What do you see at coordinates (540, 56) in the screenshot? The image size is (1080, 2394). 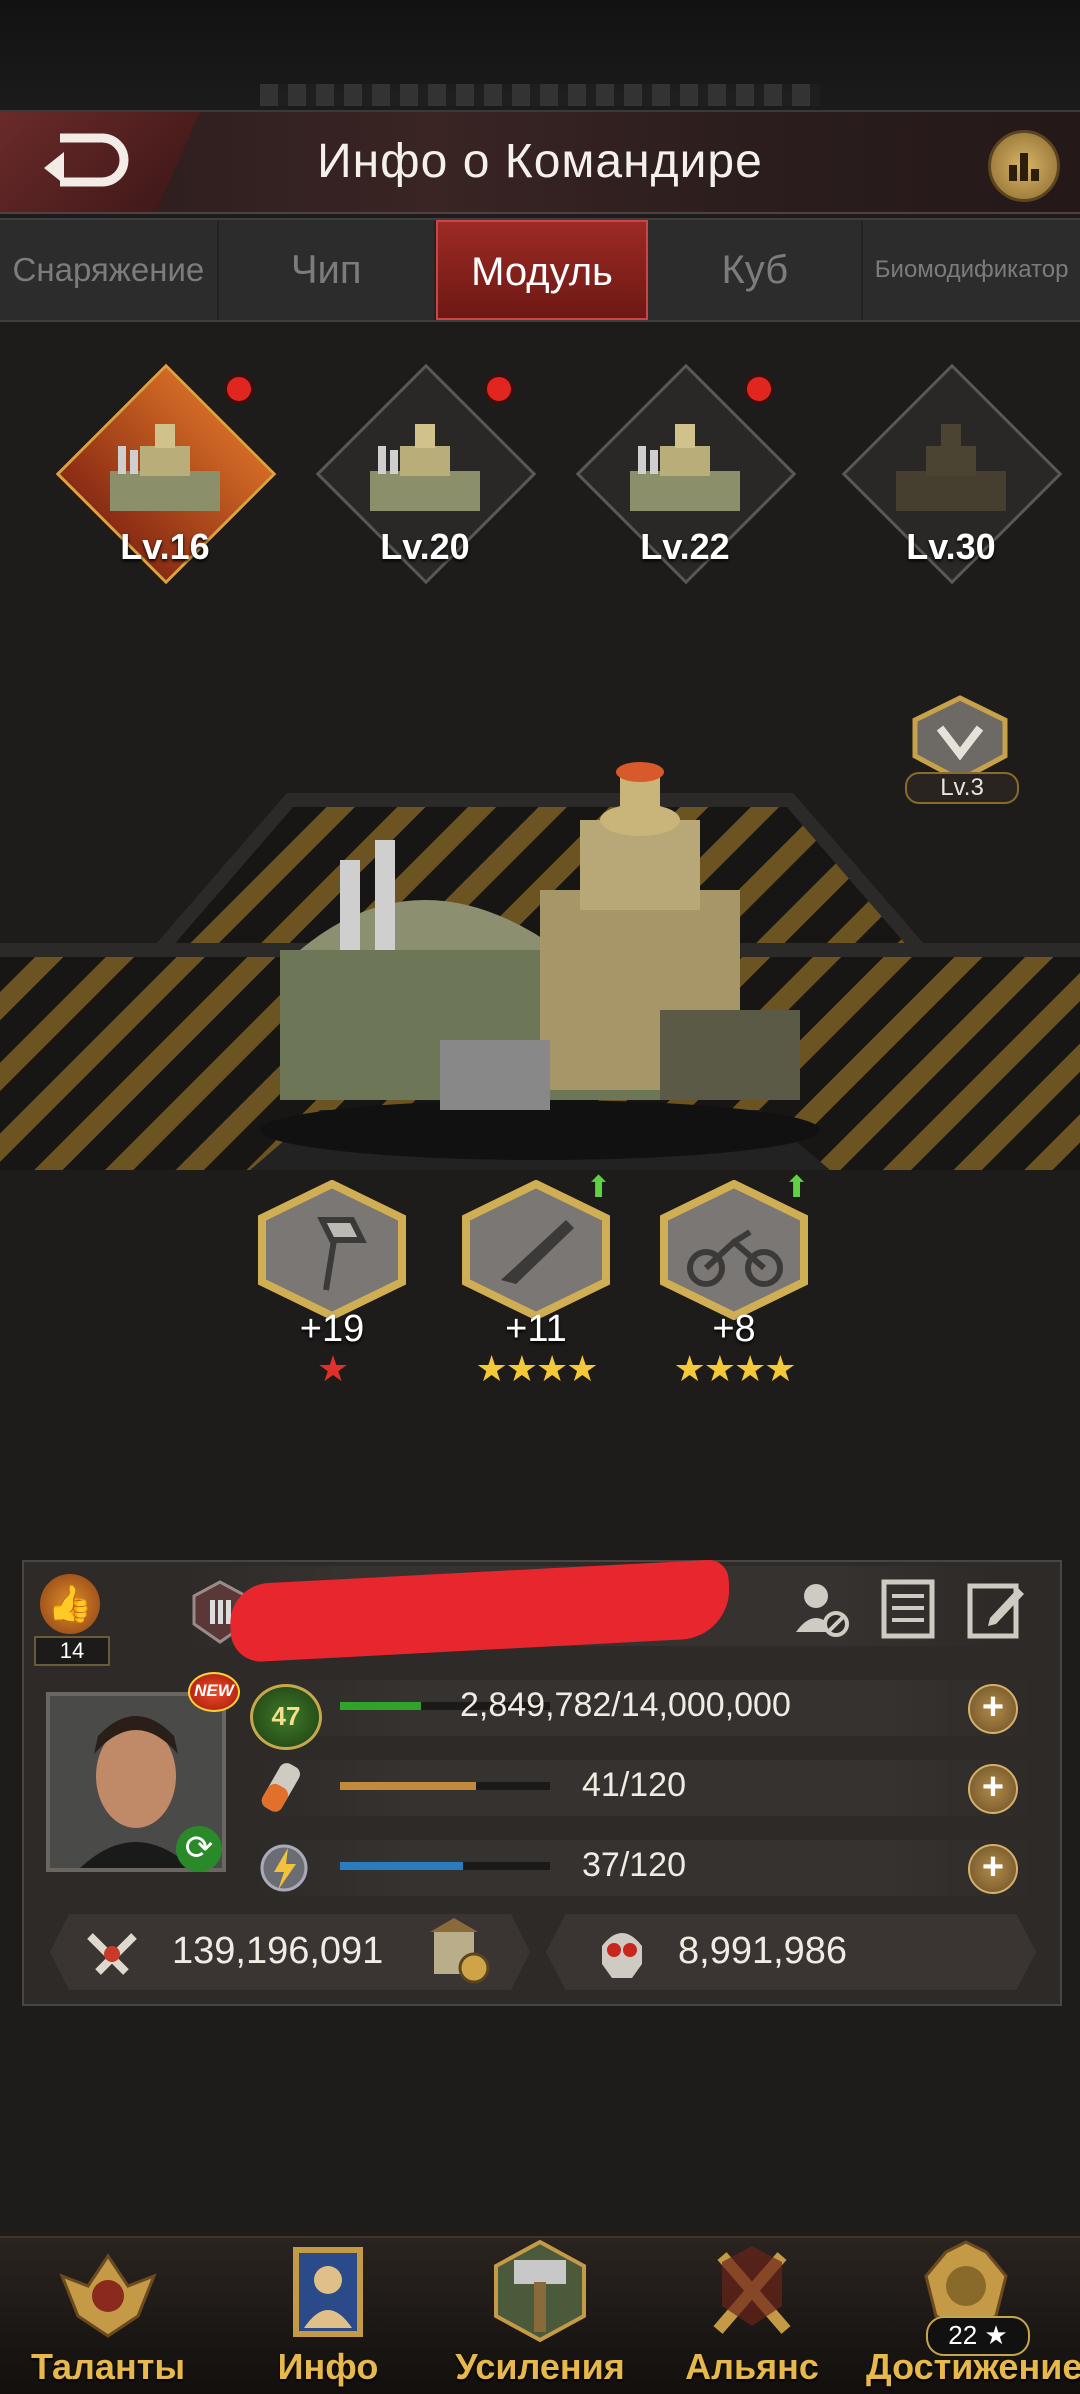 I see `top-frame` at bounding box center [540, 56].